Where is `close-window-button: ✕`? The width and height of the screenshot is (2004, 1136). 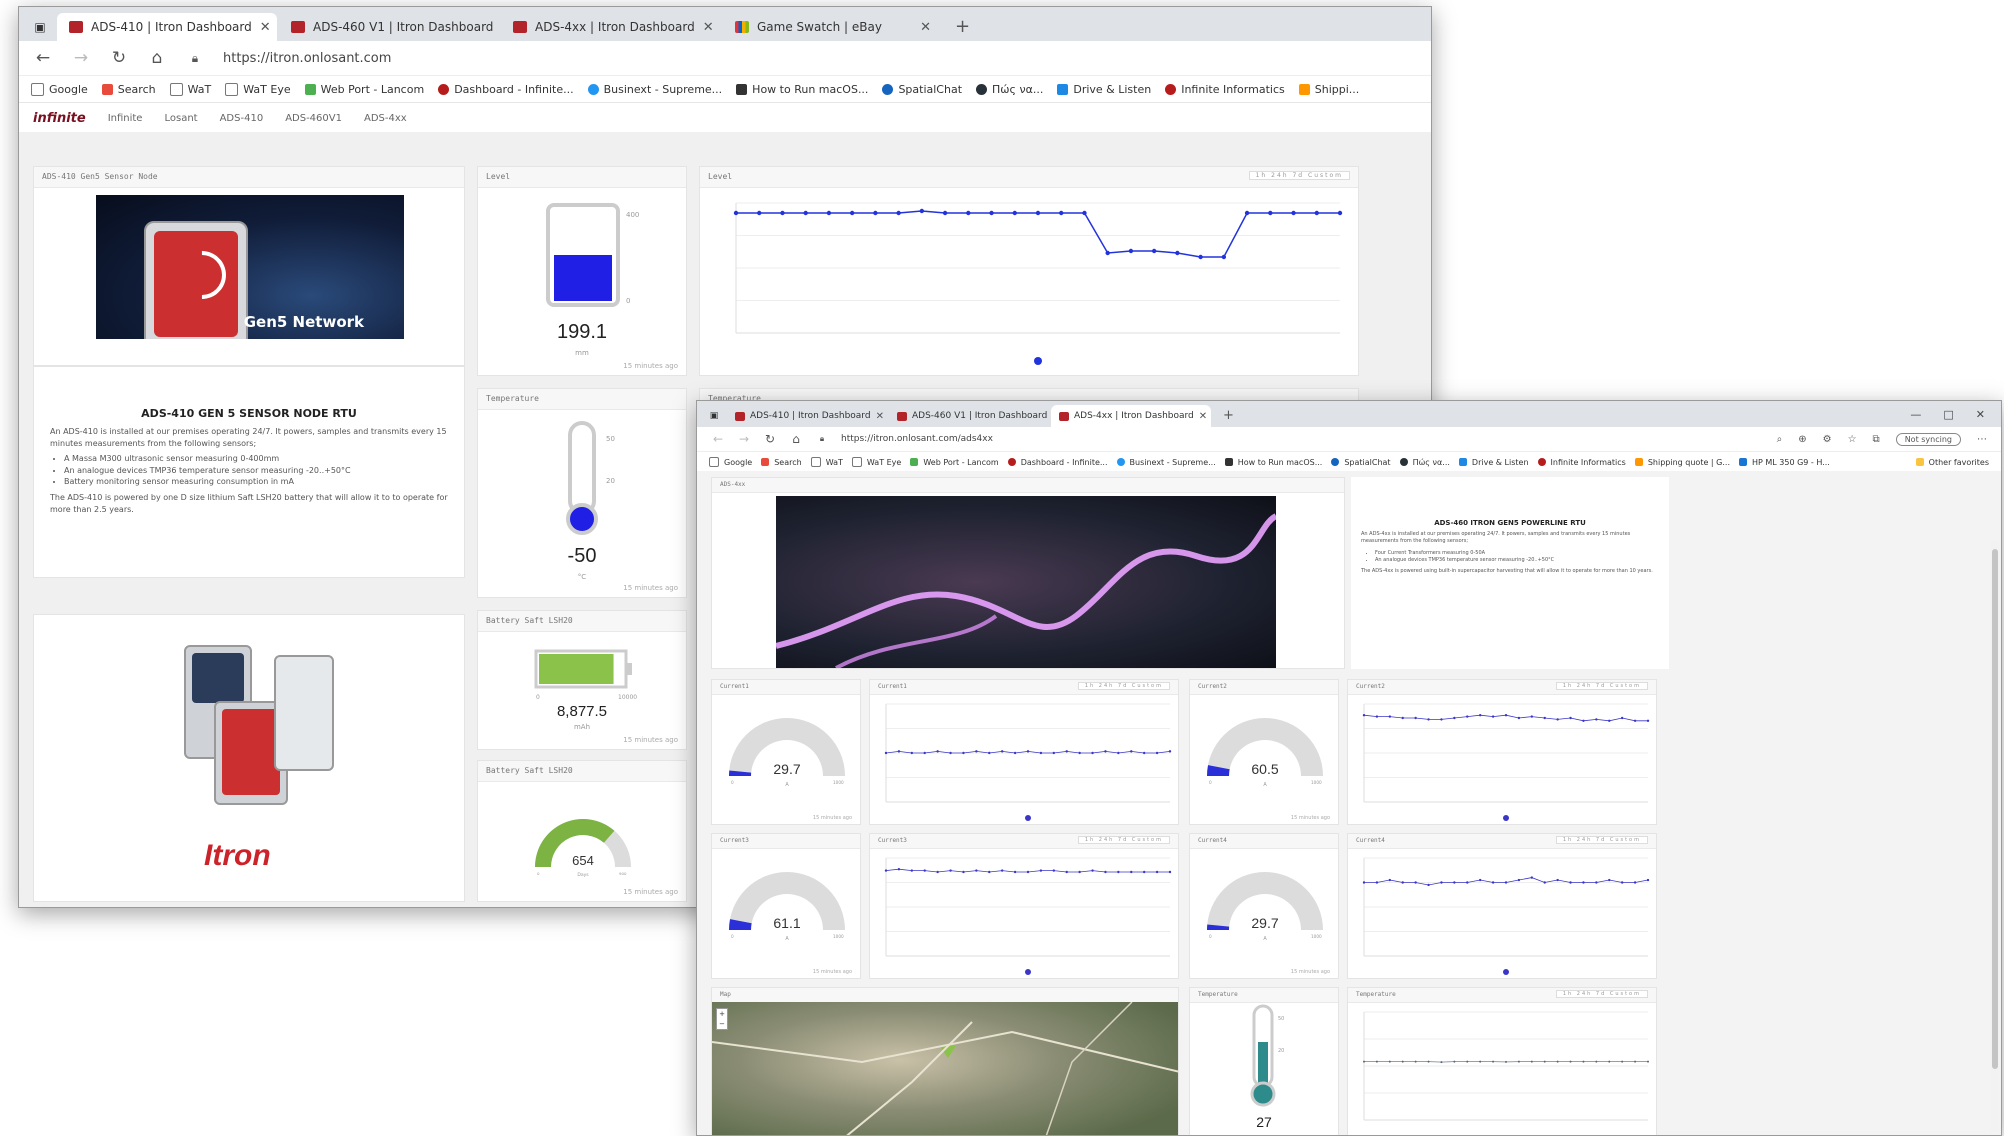
close-window-button: ✕ is located at coordinates (1980, 414).